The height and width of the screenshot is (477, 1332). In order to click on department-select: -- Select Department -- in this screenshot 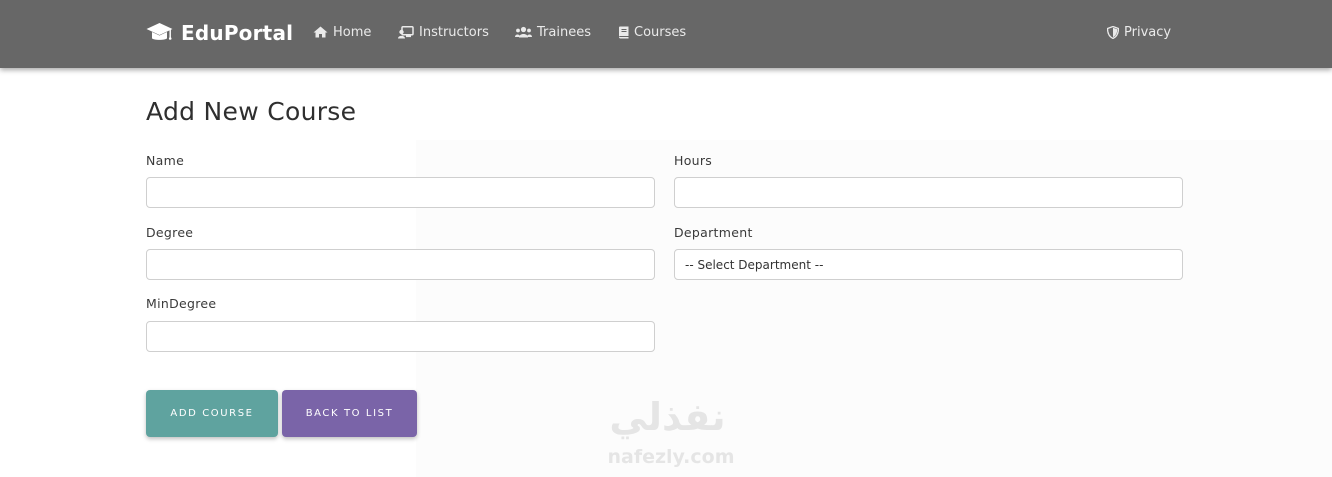, I will do `click(928, 264)`.